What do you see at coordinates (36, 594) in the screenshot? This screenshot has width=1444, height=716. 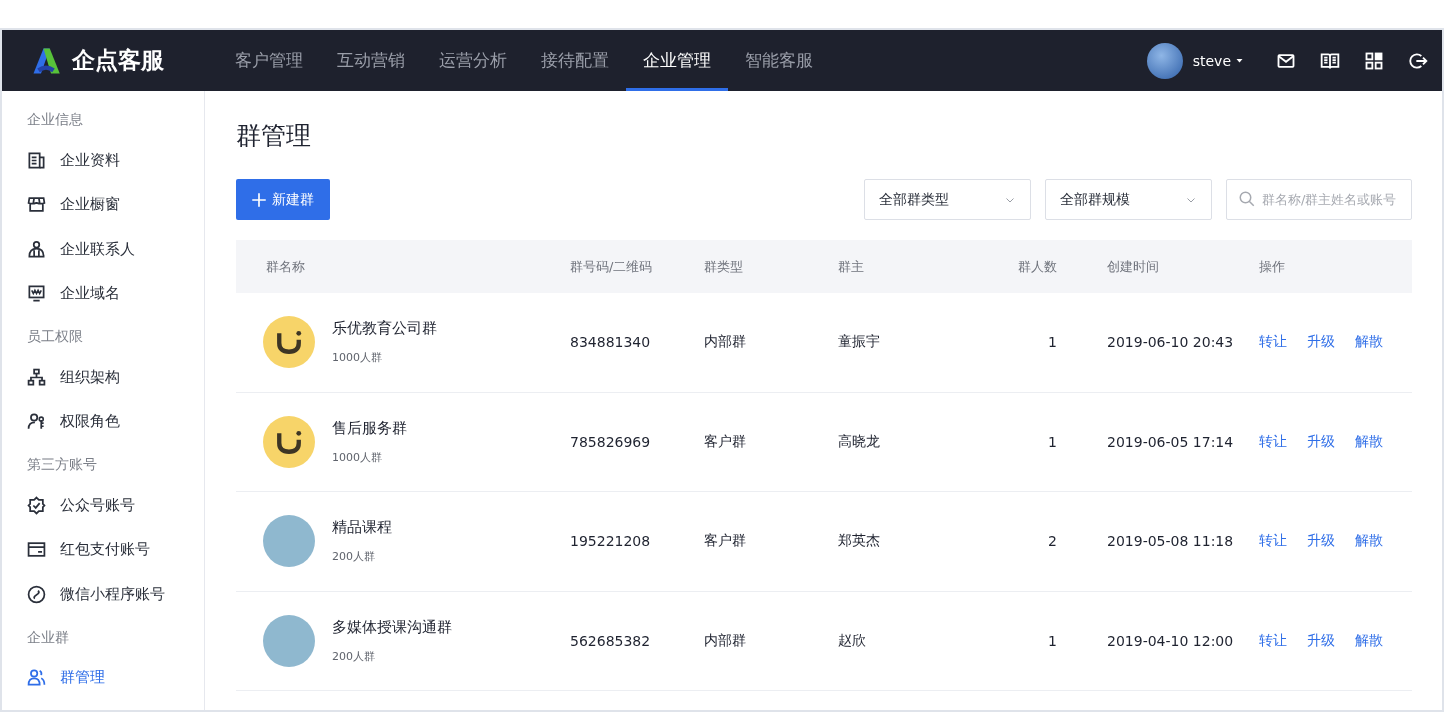 I see `link-circle-icon` at bounding box center [36, 594].